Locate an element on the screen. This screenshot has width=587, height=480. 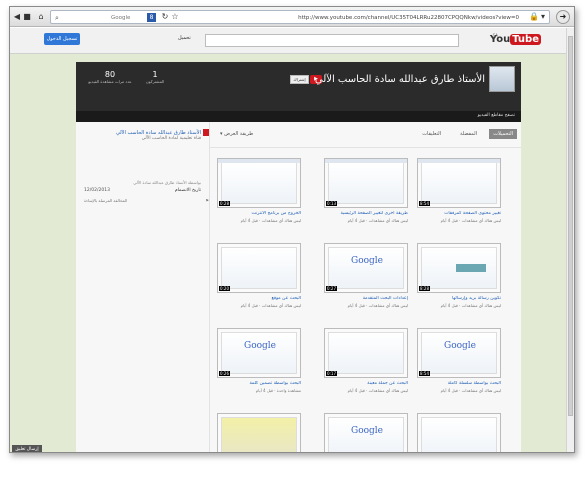
video-title: تغيير محتوى الصفحة كمرفقات is located at coordinates (459, 213).